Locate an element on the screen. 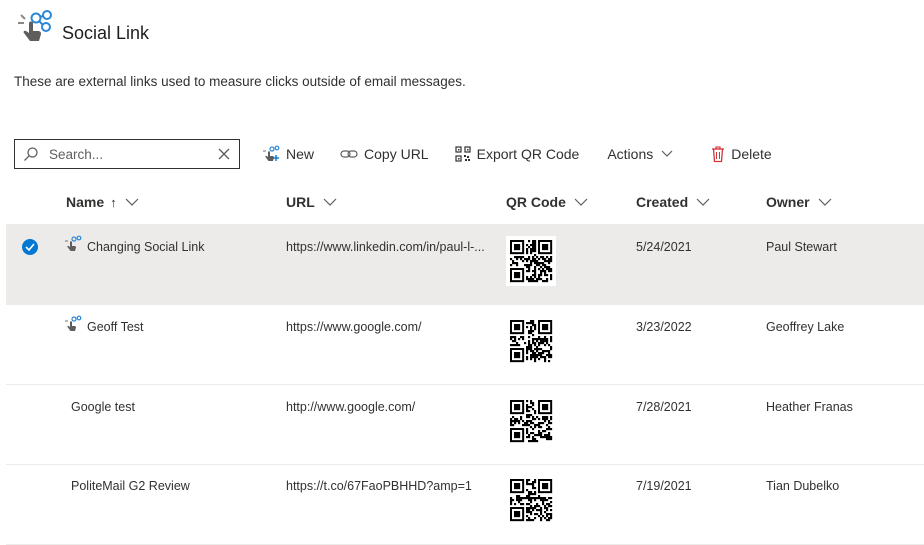 This screenshot has height=545, width=924. actions-dropdown: Actions is located at coordinates (640, 154).